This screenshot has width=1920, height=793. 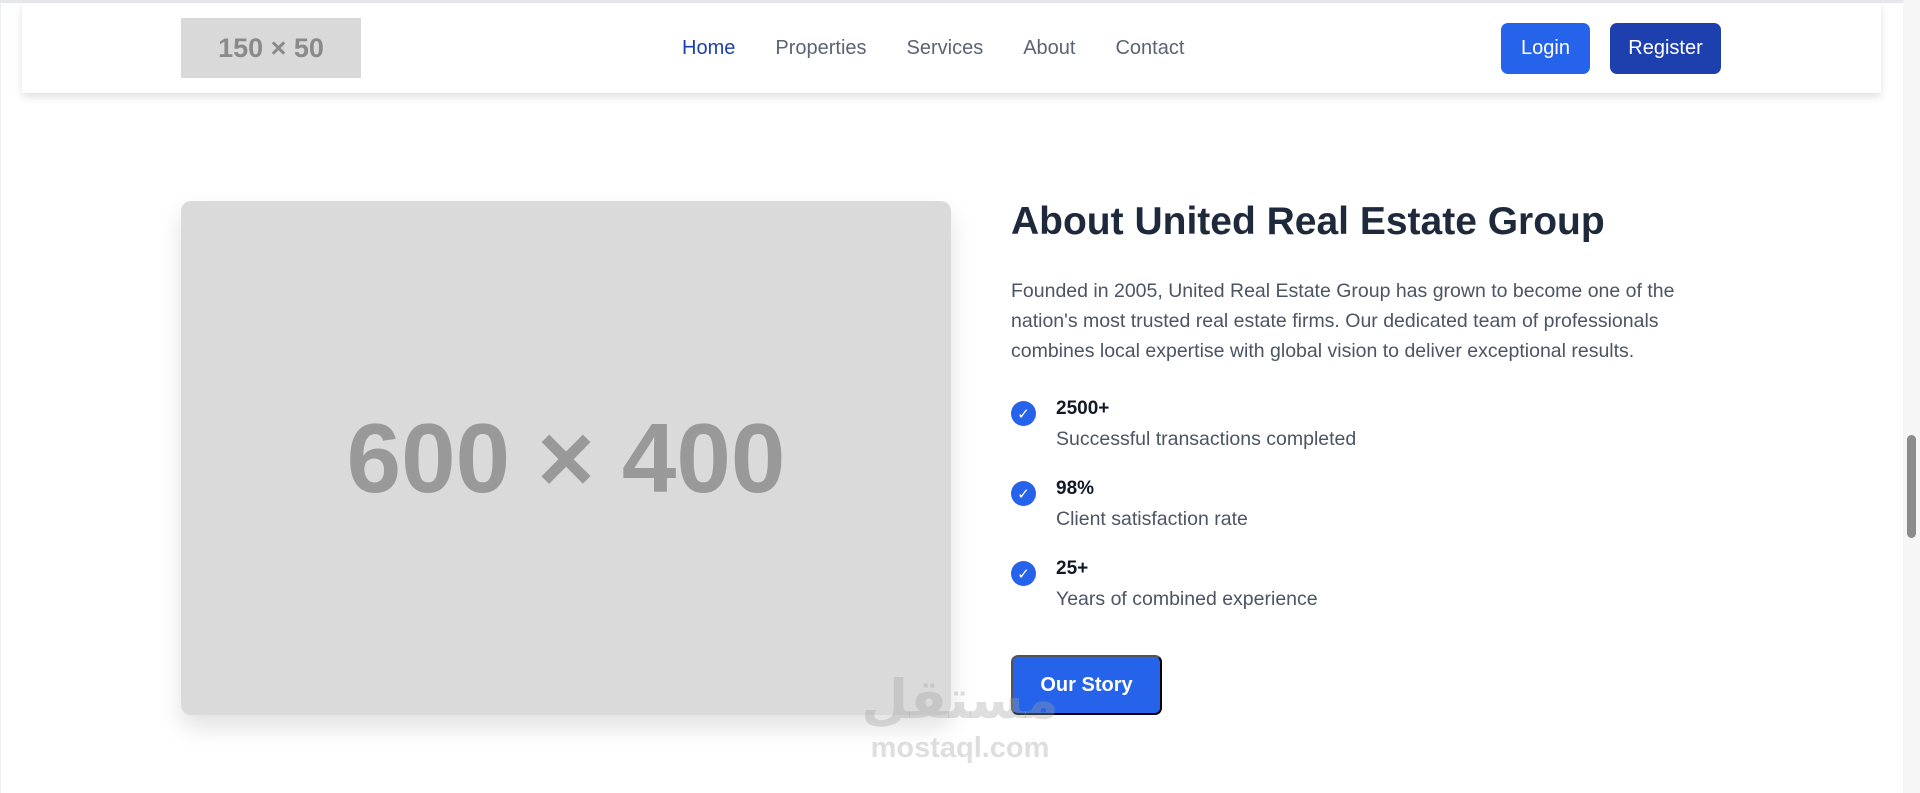 What do you see at coordinates (945, 48) in the screenshot?
I see `nav-link-services: Services` at bounding box center [945, 48].